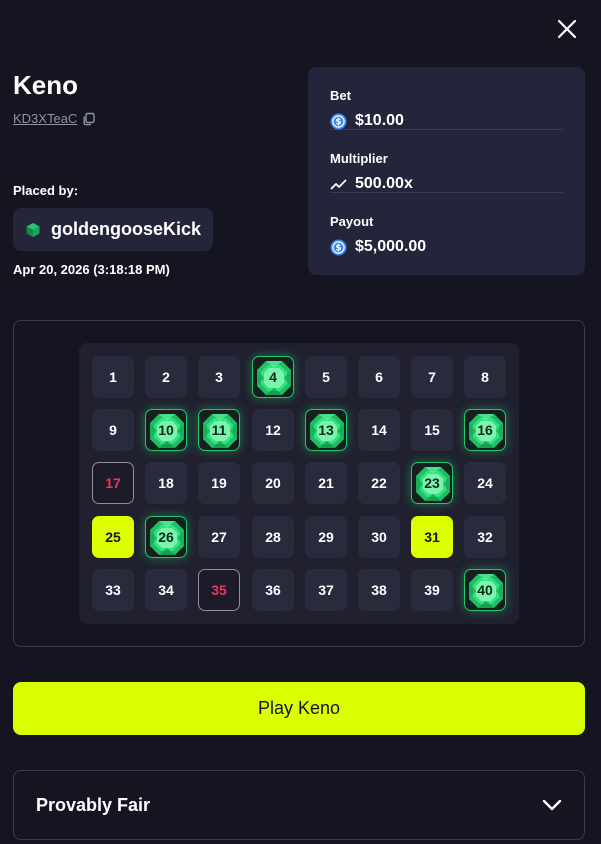  Describe the element at coordinates (113, 537) in the screenshot. I see `keno-tile-25: 25` at that location.